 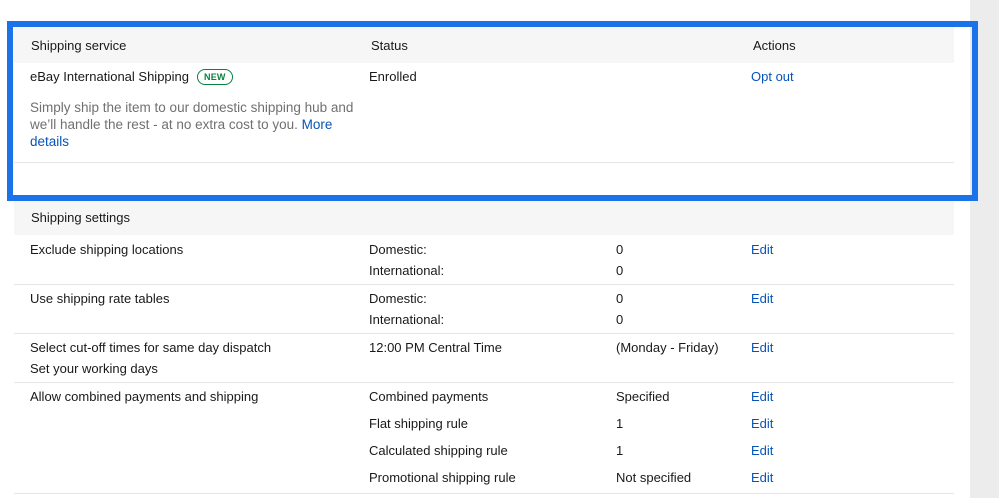 I want to click on setting-sub-value: (Monday - Friday), so click(x=667, y=347).